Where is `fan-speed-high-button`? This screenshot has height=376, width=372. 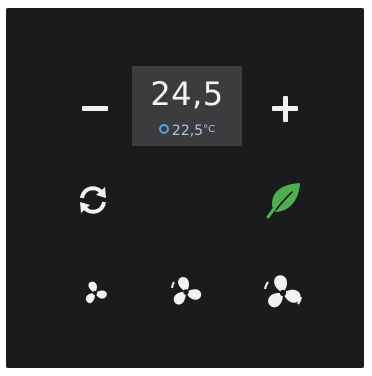 fan-speed-high-button is located at coordinates (283, 293).